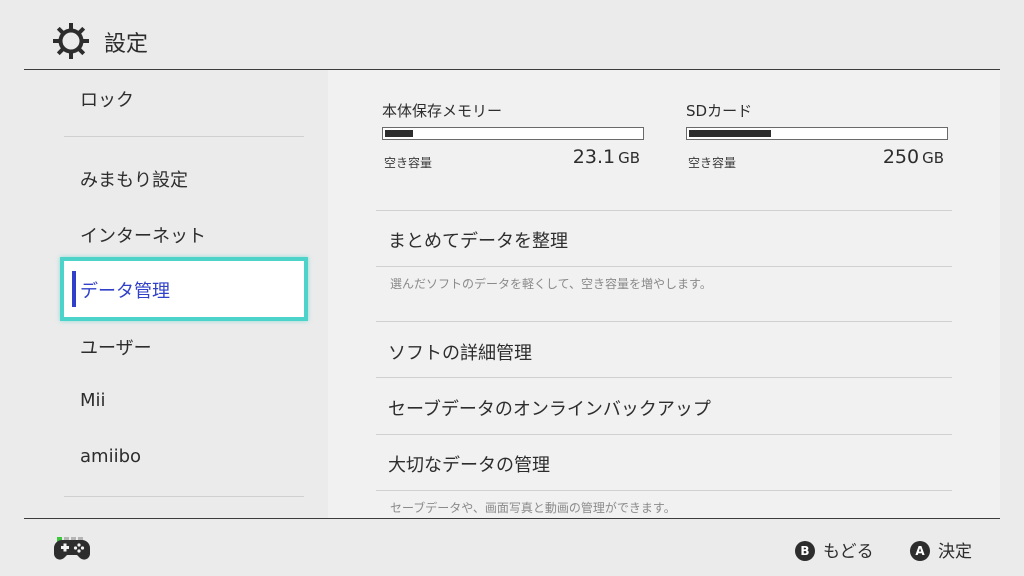  Describe the element at coordinates (551, 284) in the screenshot. I see `menu-item-description: 選んだソフトのデータを軽くして、空き容量を増やします。` at that location.